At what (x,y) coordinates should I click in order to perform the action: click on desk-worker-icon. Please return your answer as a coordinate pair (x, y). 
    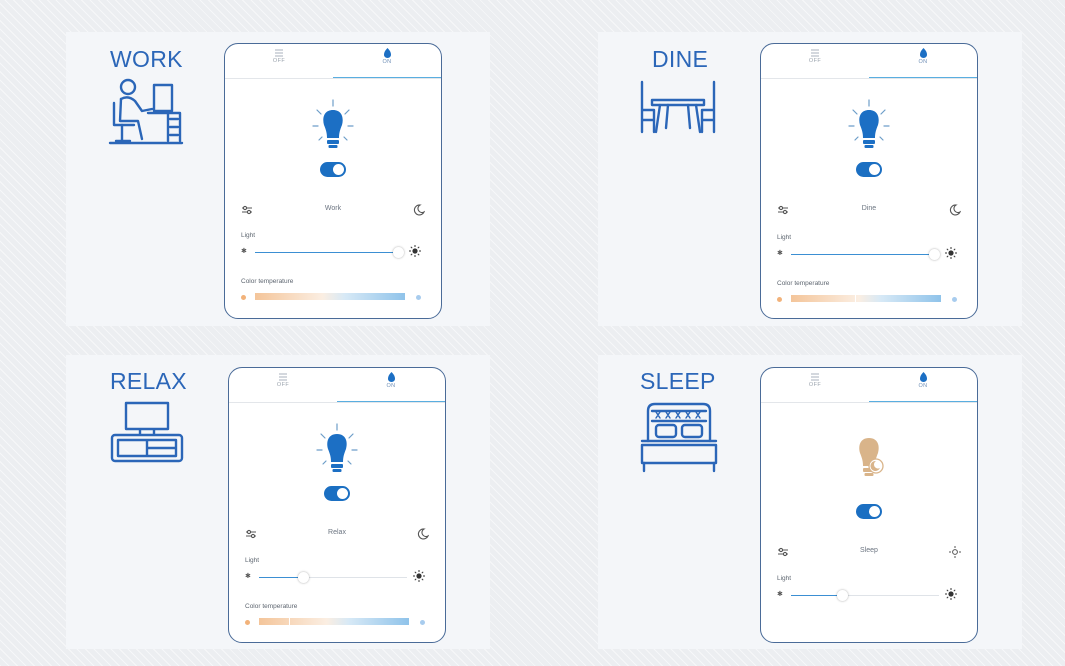
    Looking at the image, I should click on (146, 111).